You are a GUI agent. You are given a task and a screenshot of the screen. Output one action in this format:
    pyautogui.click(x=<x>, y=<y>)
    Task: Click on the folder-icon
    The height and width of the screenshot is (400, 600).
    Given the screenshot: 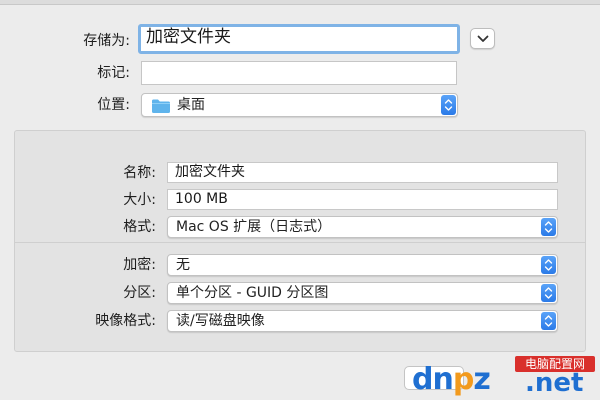 What is the action you would take?
    pyautogui.click(x=161, y=106)
    